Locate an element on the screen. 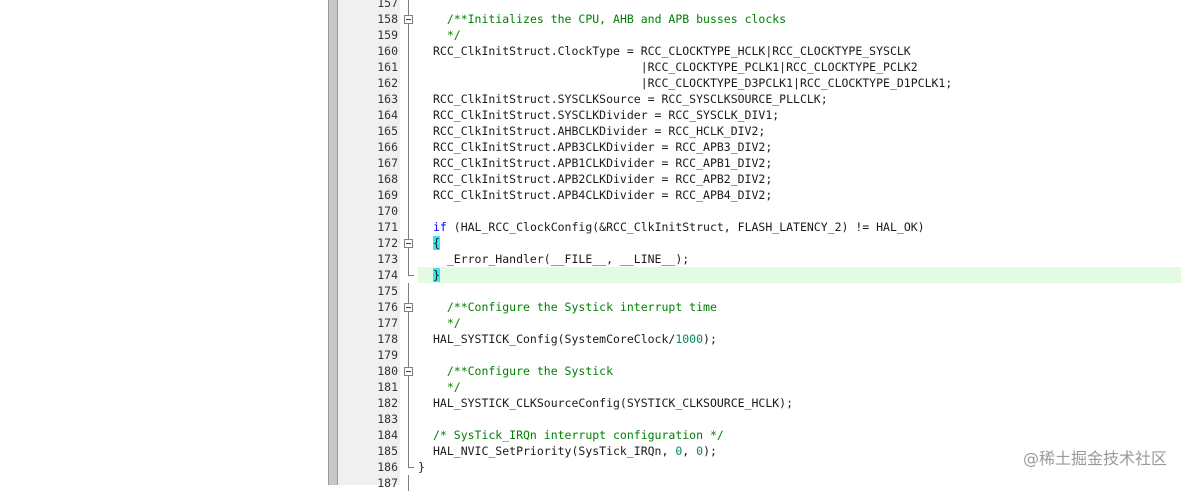 The height and width of the screenshot is (491, 1181). line-number: 159 is located at coordinates (387, 35).